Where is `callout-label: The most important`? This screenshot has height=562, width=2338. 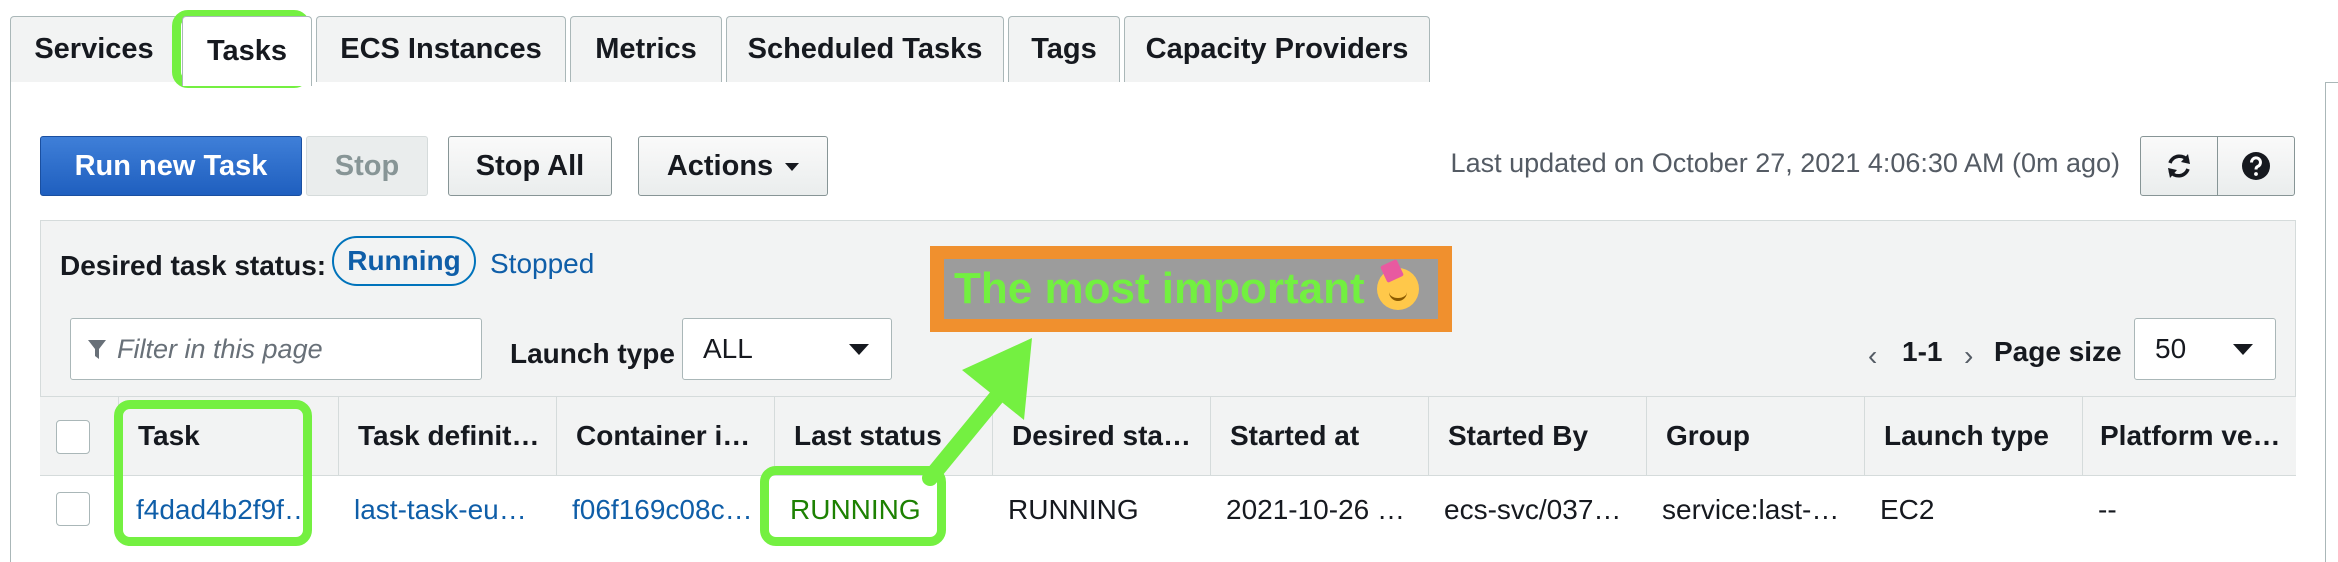 callout-label: The most important is located at coordinates (1191, 289).